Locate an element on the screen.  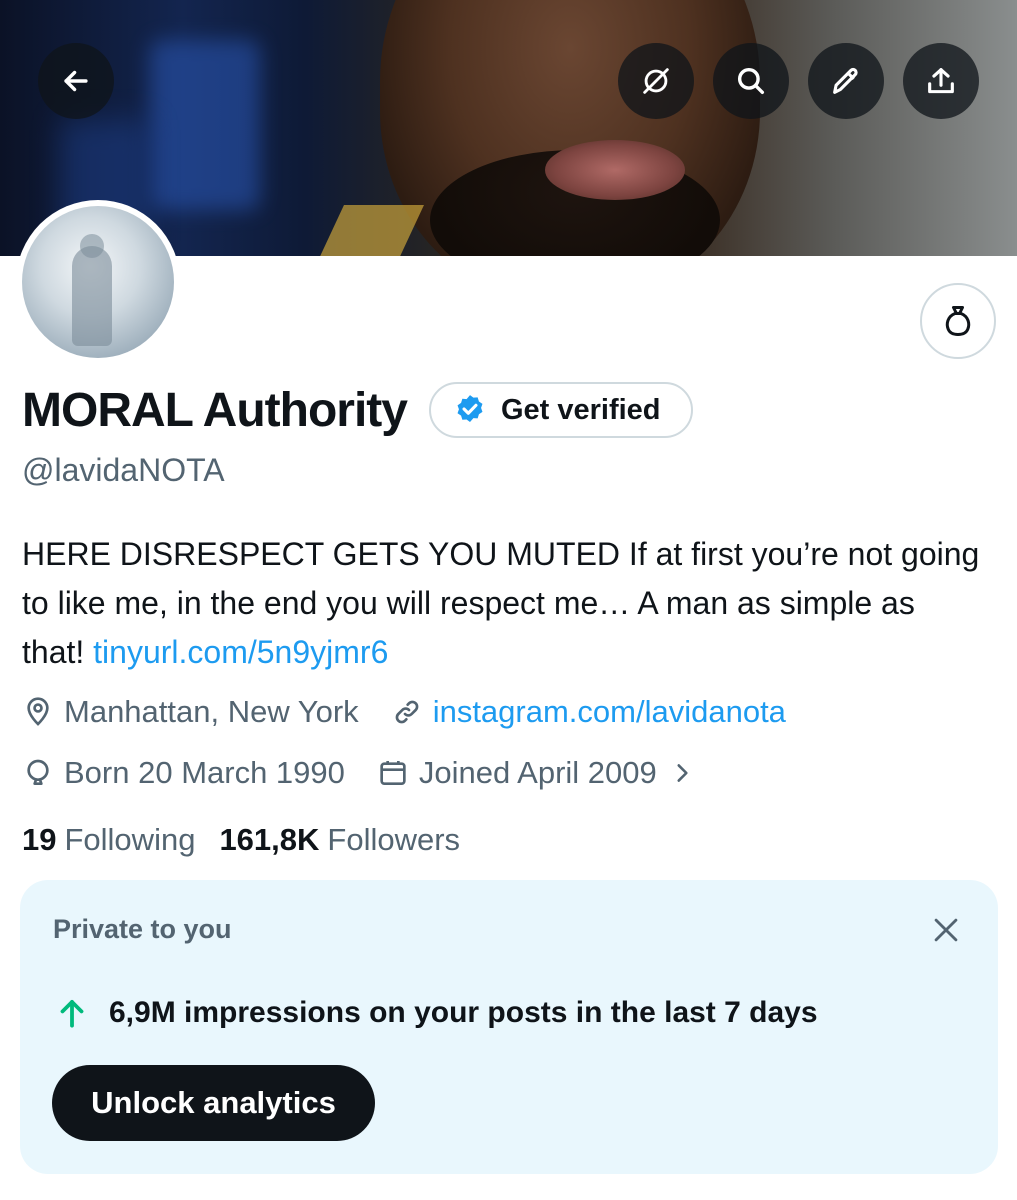
following-label: Following is located at coordinates (130, 839).